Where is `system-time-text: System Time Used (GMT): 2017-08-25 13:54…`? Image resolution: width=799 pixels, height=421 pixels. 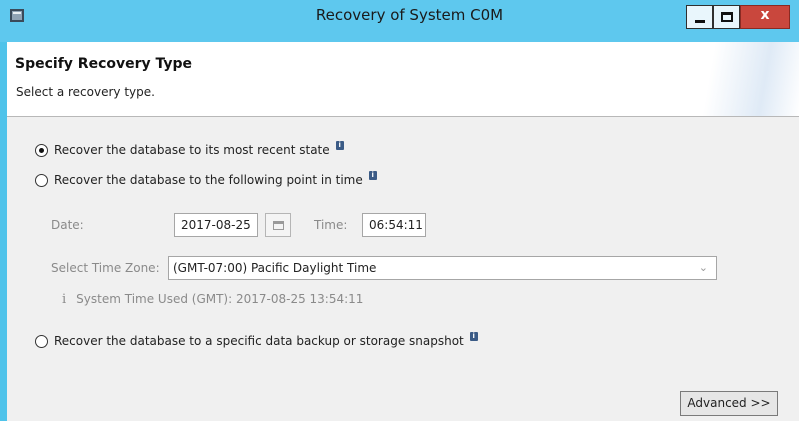 system-time-text: System Time Used (GMT): 2017-08-25 13:54… is located at coordinates (220, 299).